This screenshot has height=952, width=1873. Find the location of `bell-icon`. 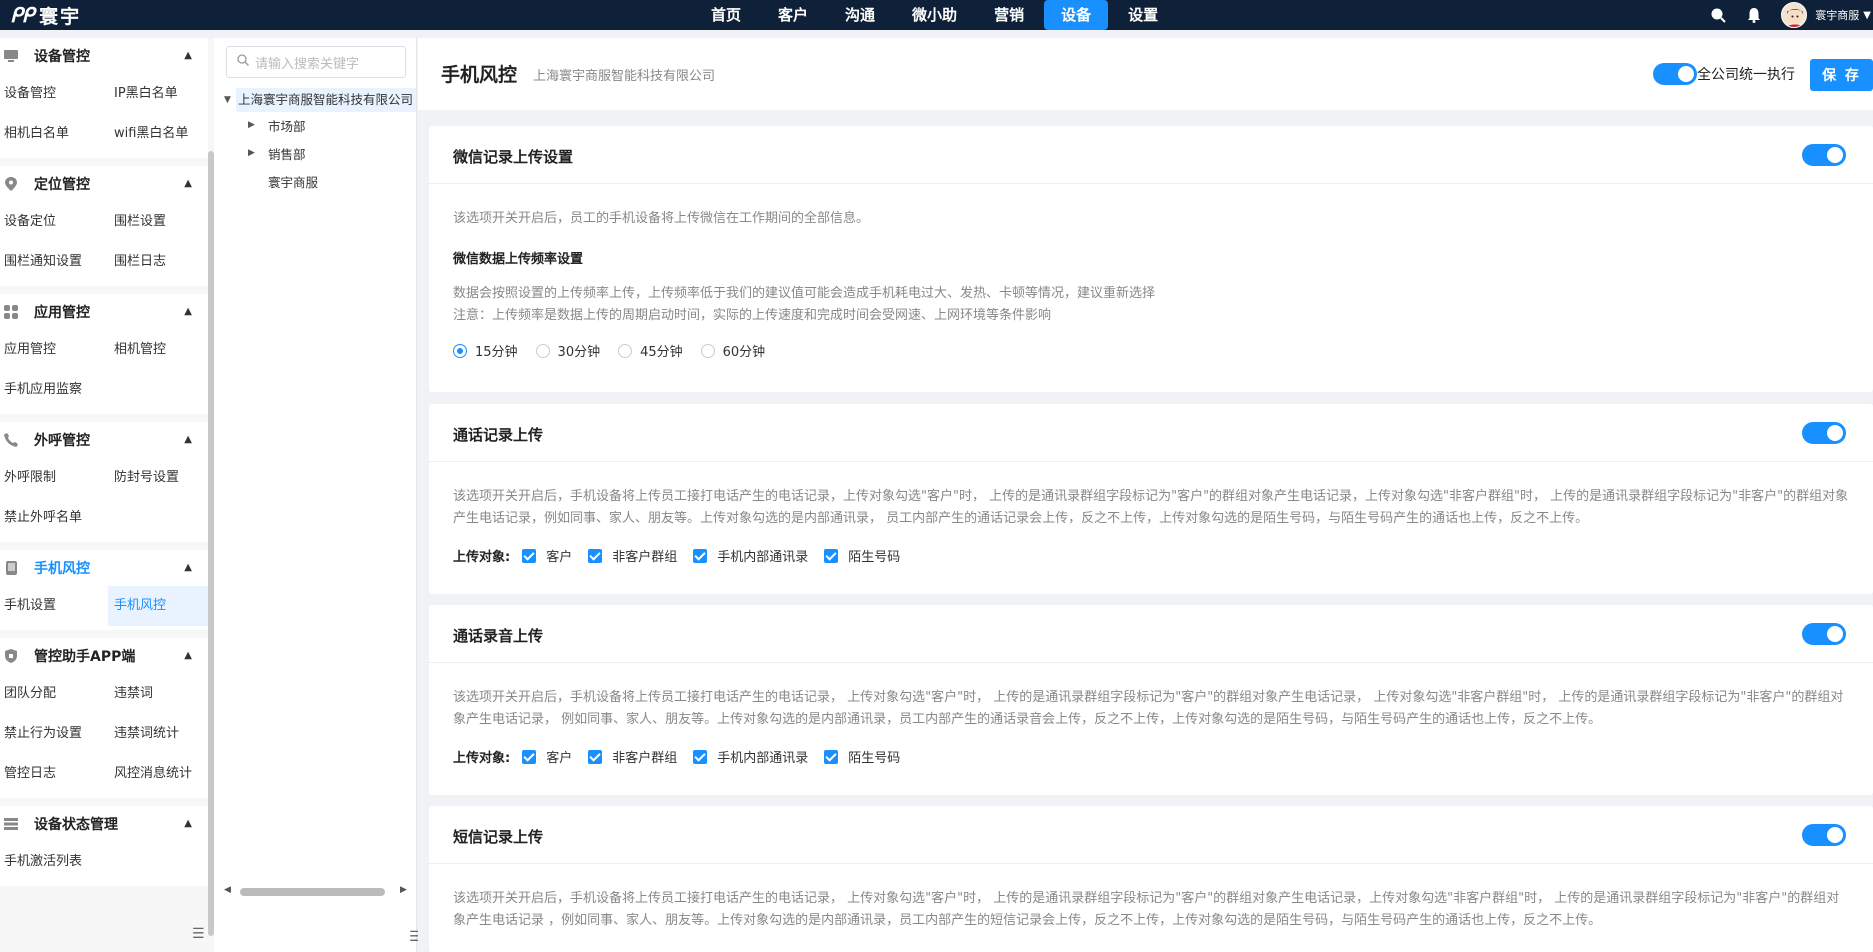

bell-icon is located at coordinates (1754, 15).